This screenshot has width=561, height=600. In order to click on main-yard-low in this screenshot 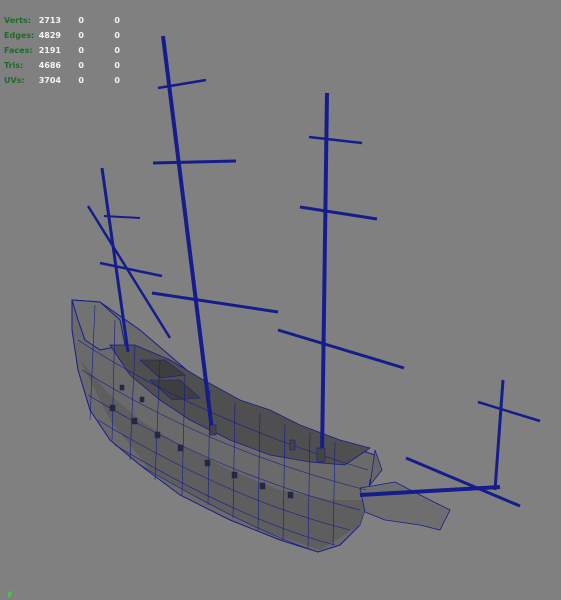, I will do `click(215, 302)`.